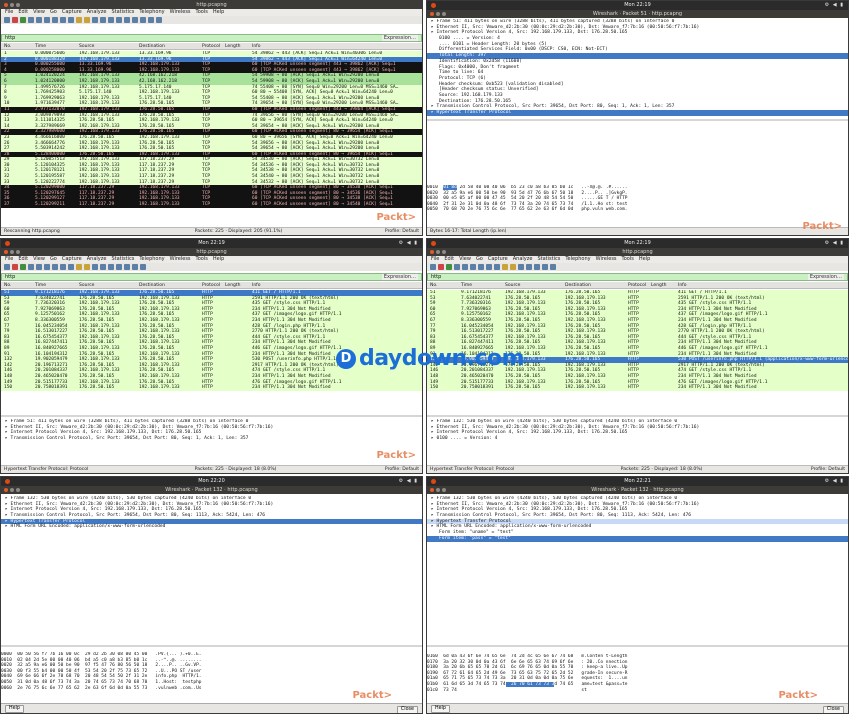 This screenshot has width=849, height=714. I want to click on reload-icon, so click(63, 267).